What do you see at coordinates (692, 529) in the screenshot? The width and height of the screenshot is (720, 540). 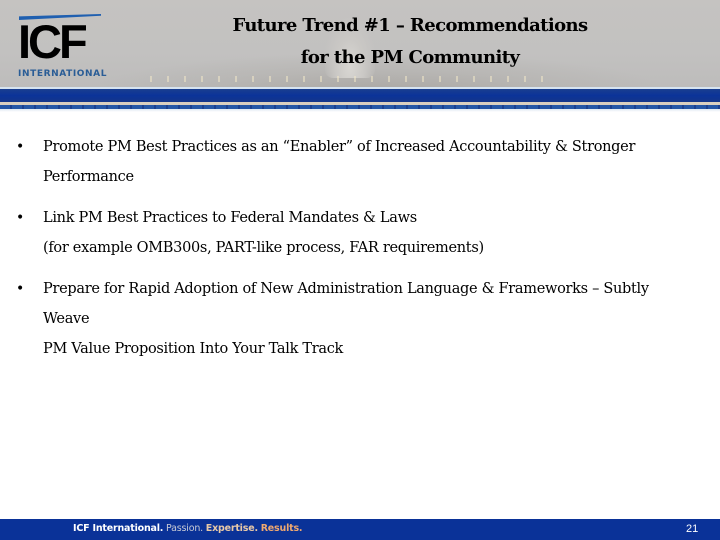 I see `page-number: 21` at bounding box center [692, 529].